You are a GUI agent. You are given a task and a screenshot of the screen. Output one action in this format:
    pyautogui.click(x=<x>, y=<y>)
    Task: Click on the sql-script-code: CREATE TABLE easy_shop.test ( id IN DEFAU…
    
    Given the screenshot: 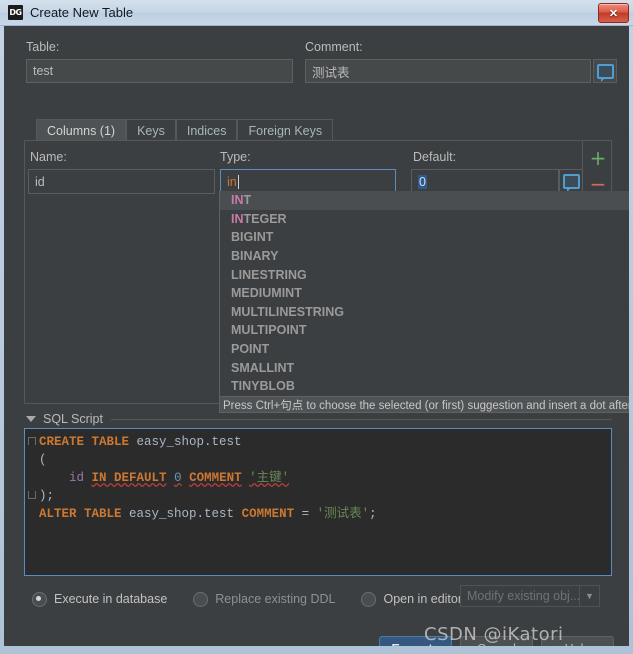 What is the action you would take?
    pyautogui.click(x=318, y=476)
    